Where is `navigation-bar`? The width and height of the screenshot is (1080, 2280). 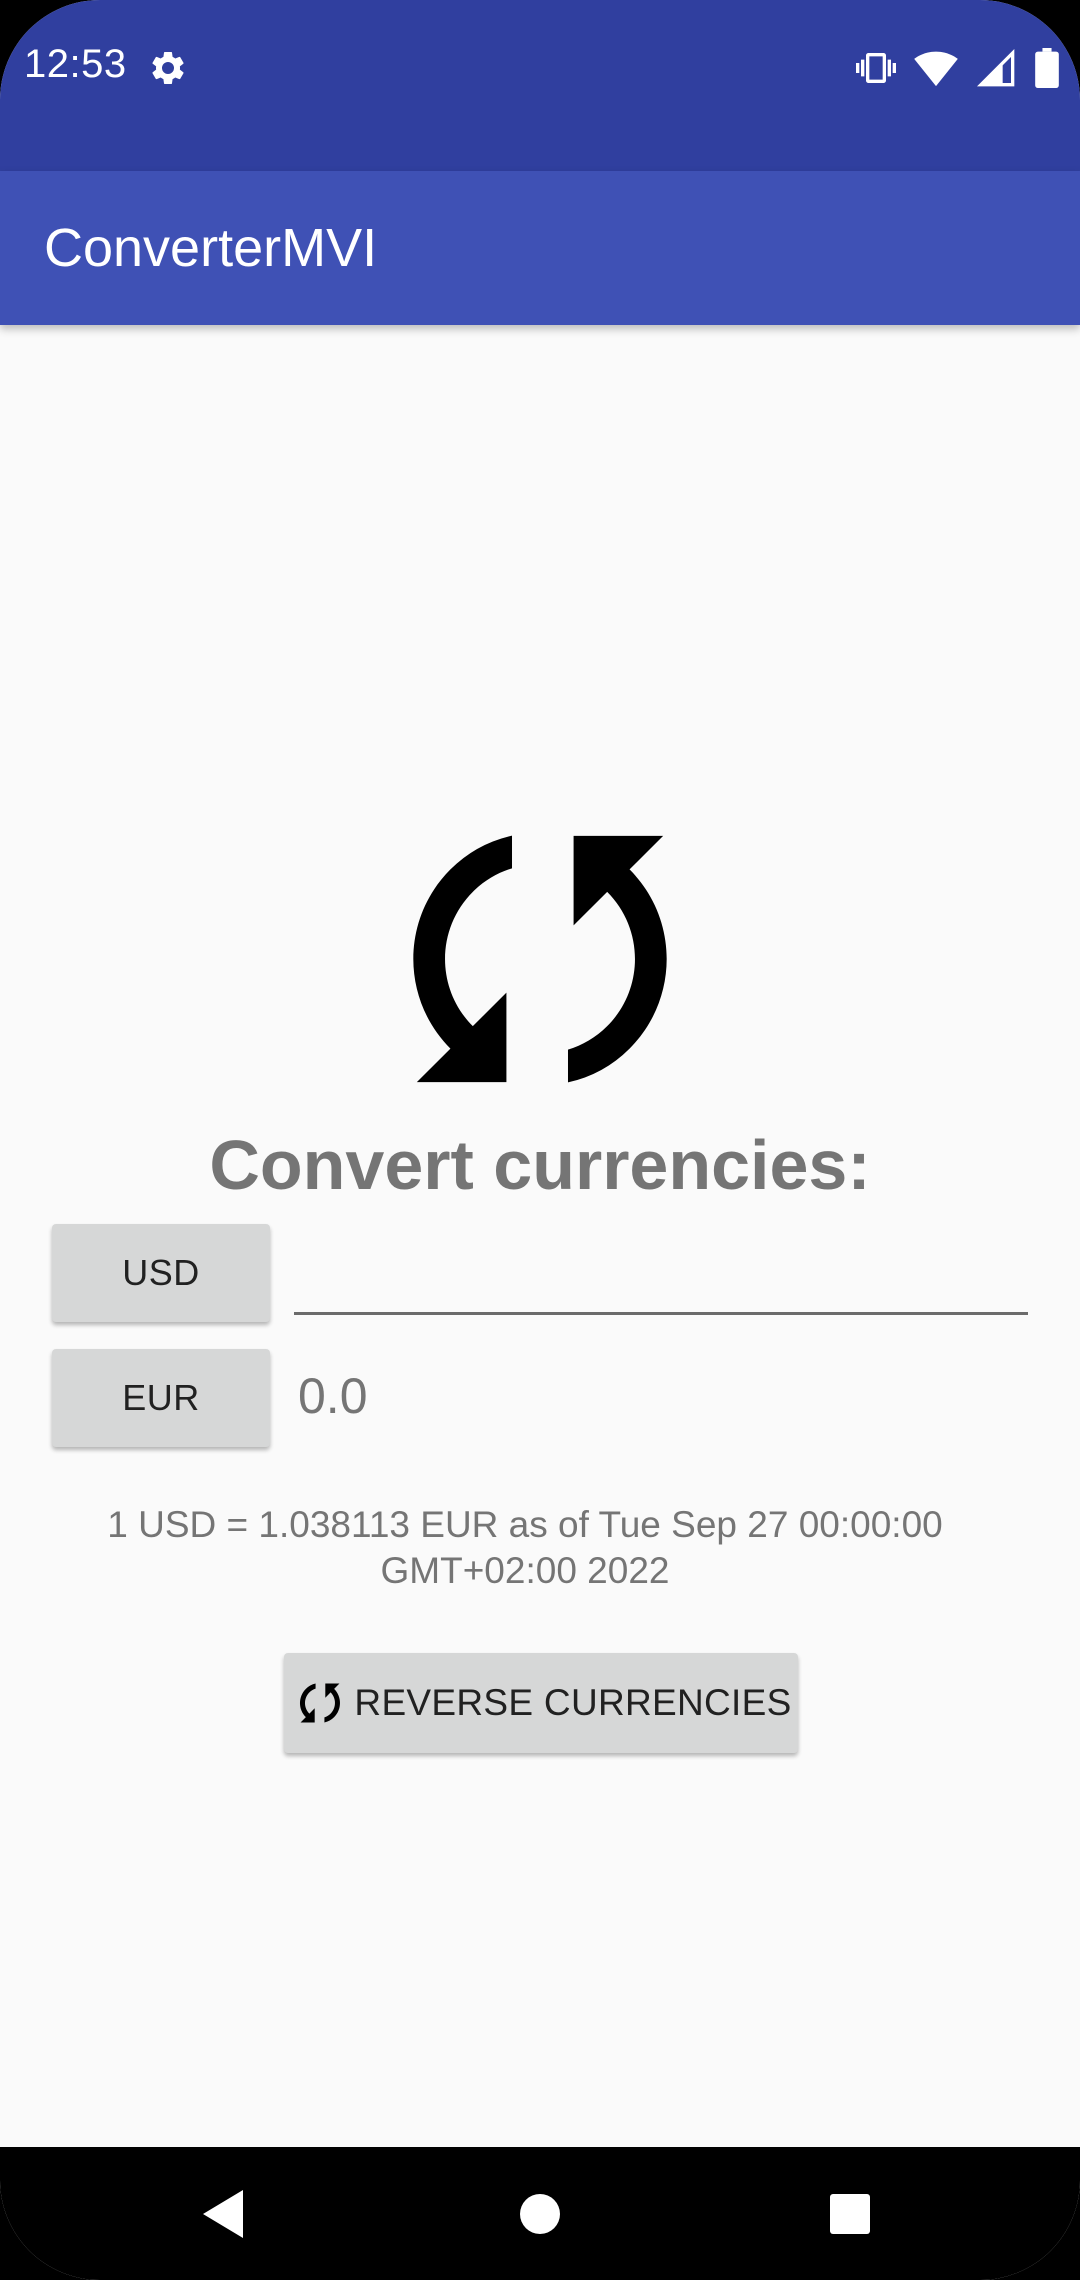
navigation-bar is located at coordinates (540, 2213).